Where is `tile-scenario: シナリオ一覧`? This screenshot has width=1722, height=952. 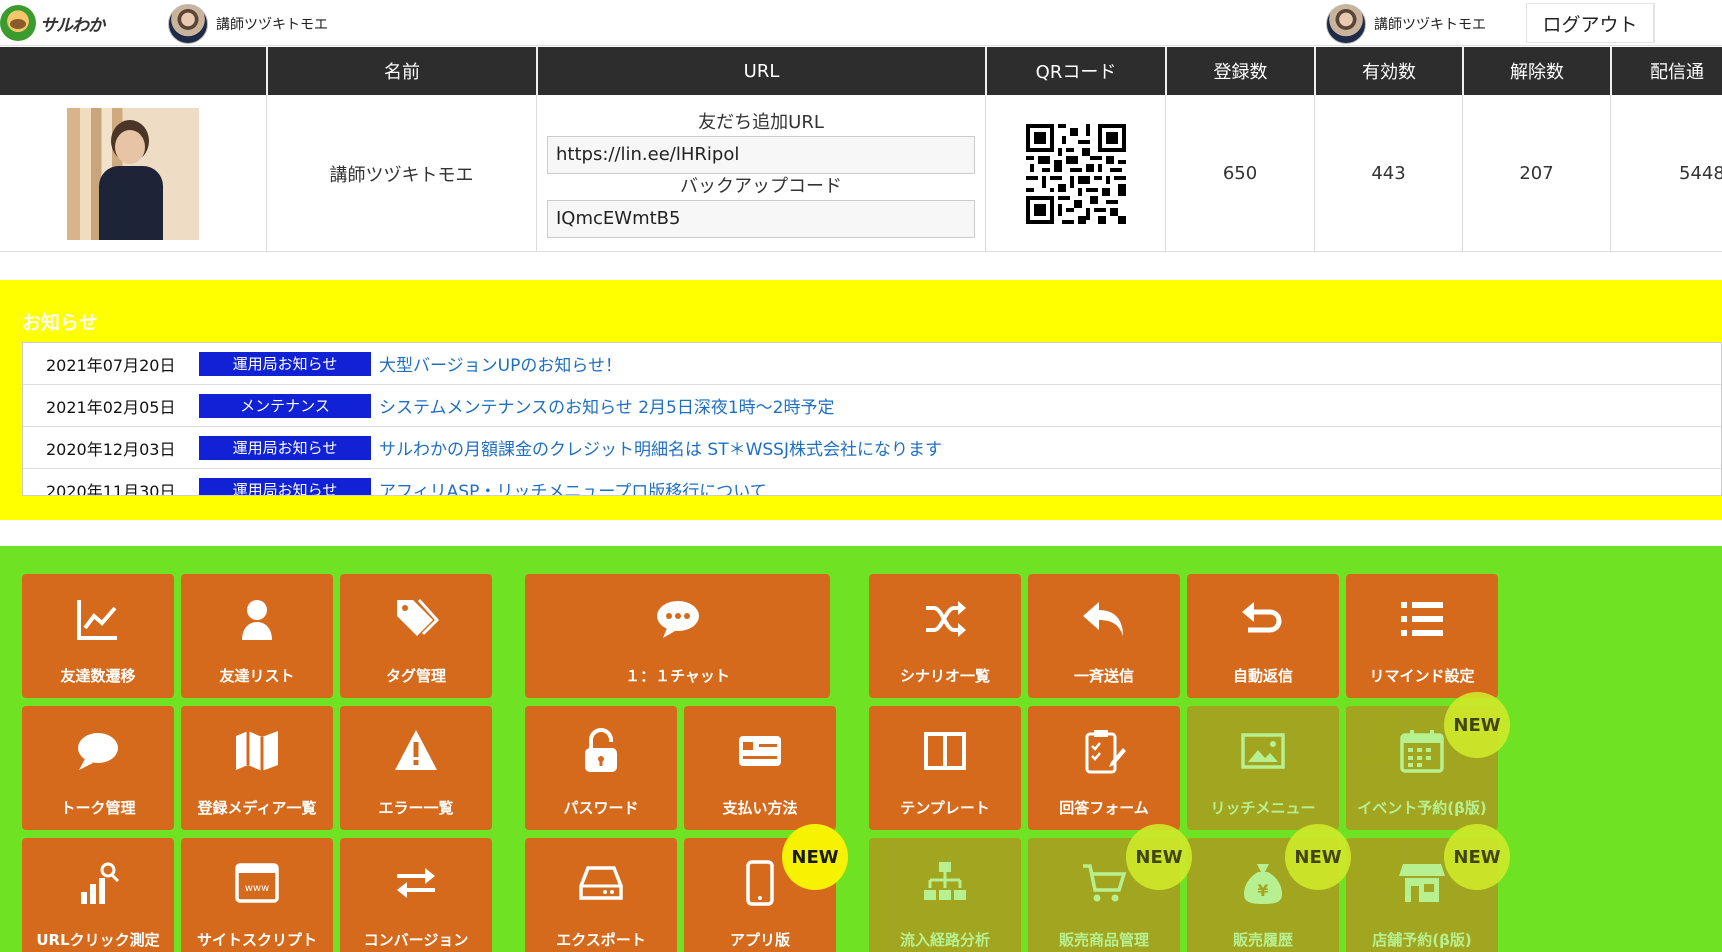
tile-scenario: シナリオ一覧 is located at coordinates (945, 636).